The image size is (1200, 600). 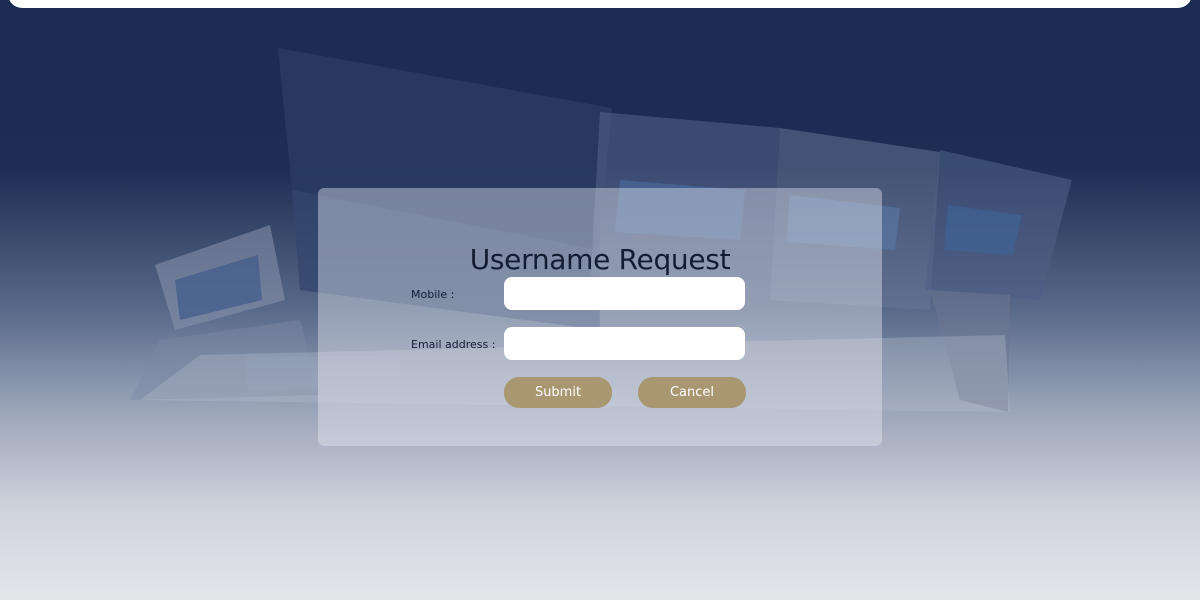 I want to click on email-input, so click(x=624, y=343).